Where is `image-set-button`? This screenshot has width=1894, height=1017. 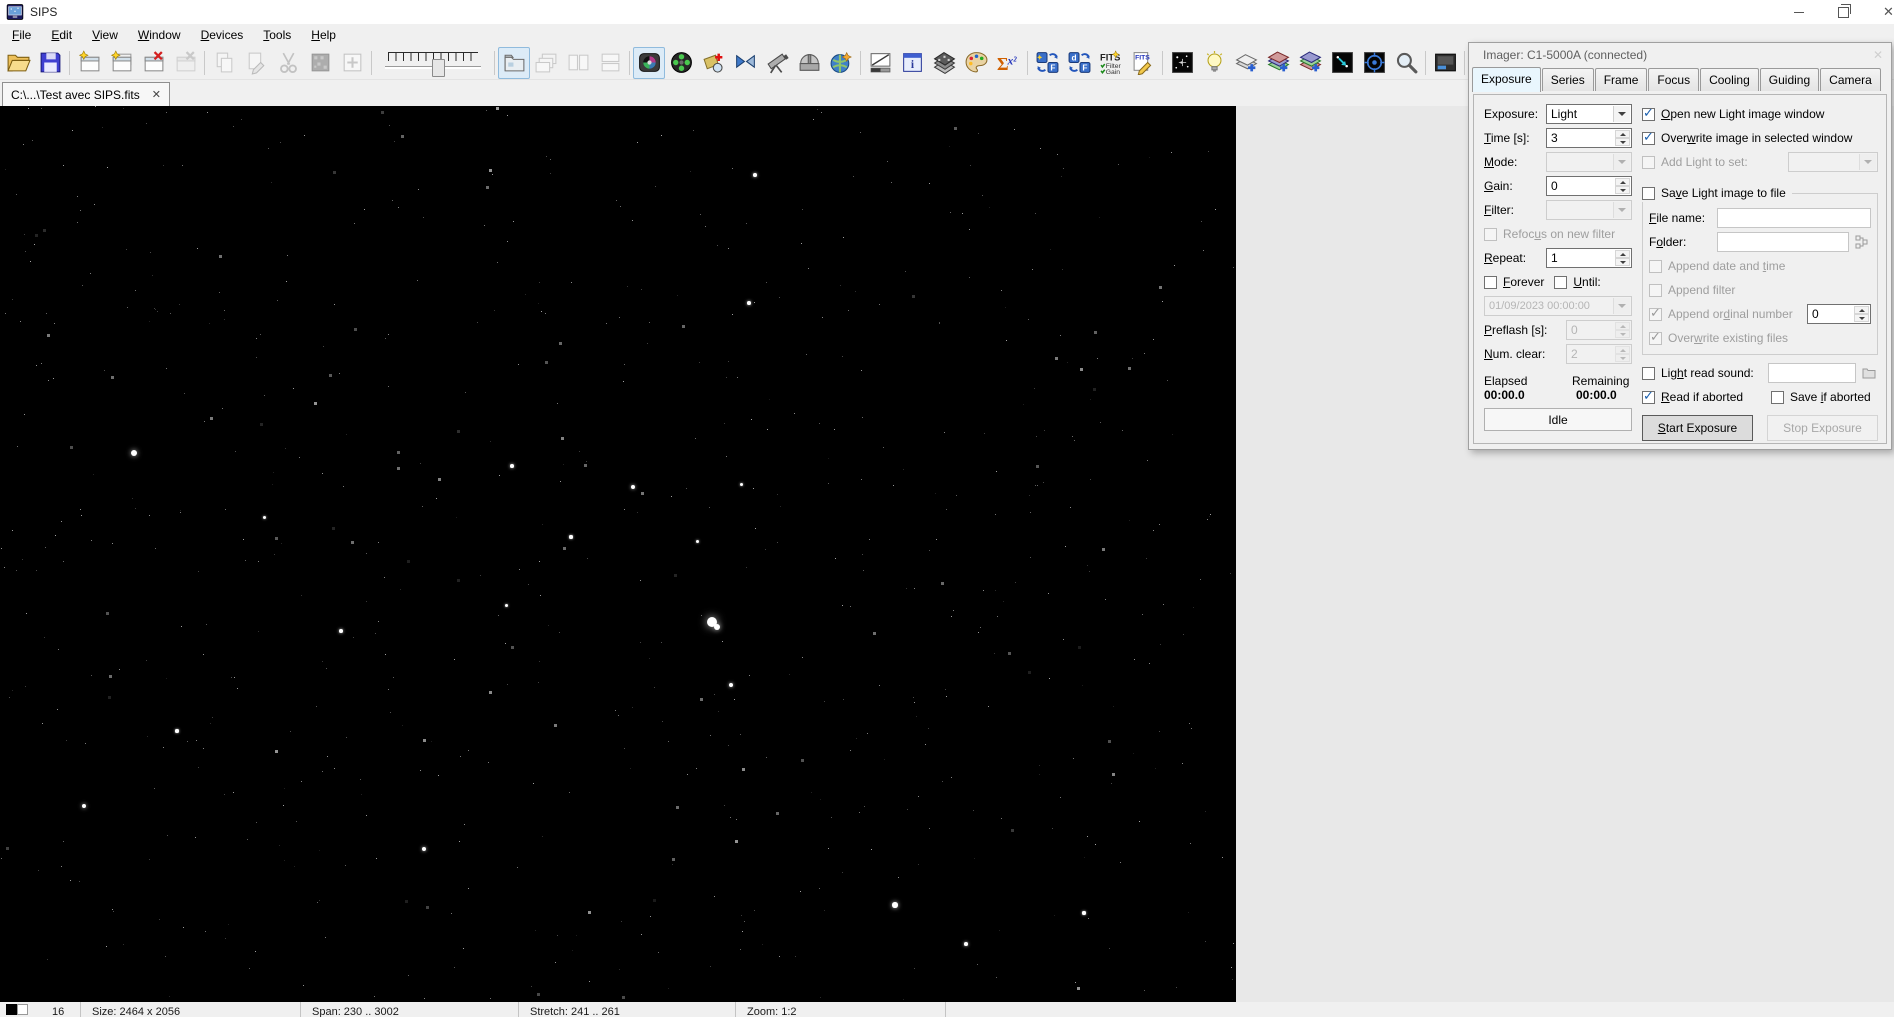 image-set-button is located at coordinates (944, 63).